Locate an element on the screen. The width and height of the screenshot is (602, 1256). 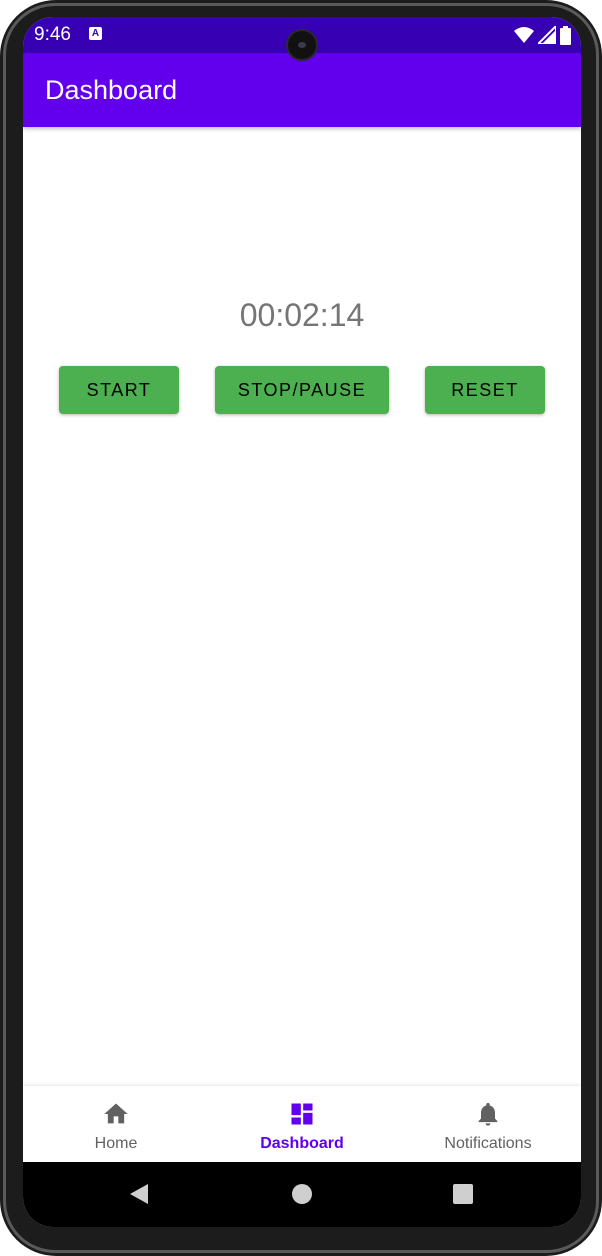
stop-pause-button: STOP/PAUSE is located at coordinates (302, 390).